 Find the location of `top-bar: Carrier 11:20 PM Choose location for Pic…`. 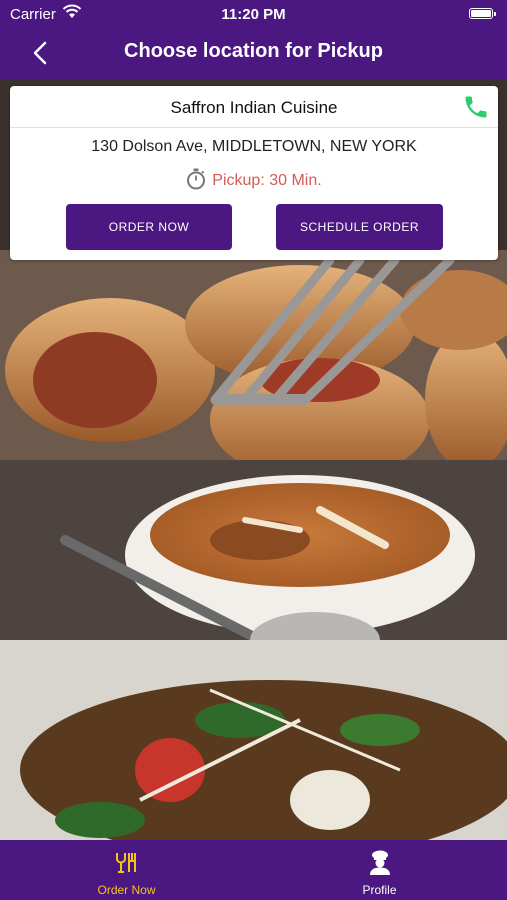

top-bar: Carrier 11:20 PM Choose location for Pic… is located at coordinates (253, 40).